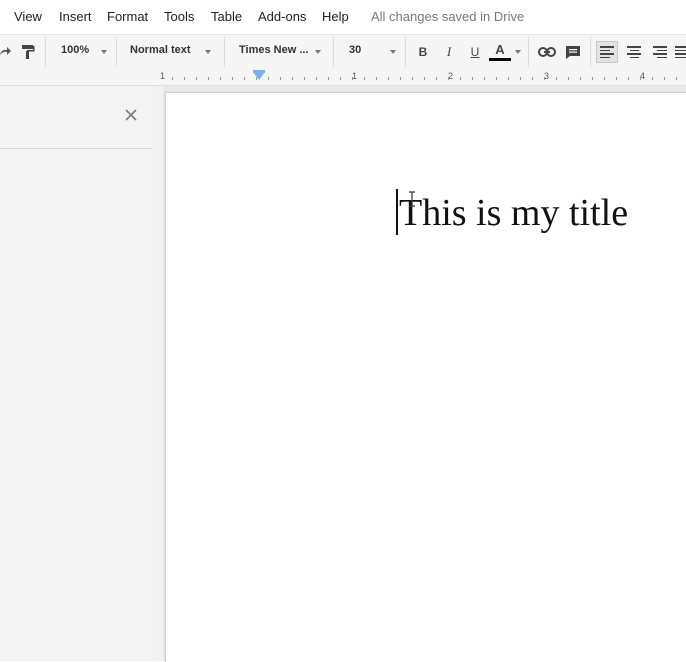  I want to click on bold-button: B, so click(423, 52).